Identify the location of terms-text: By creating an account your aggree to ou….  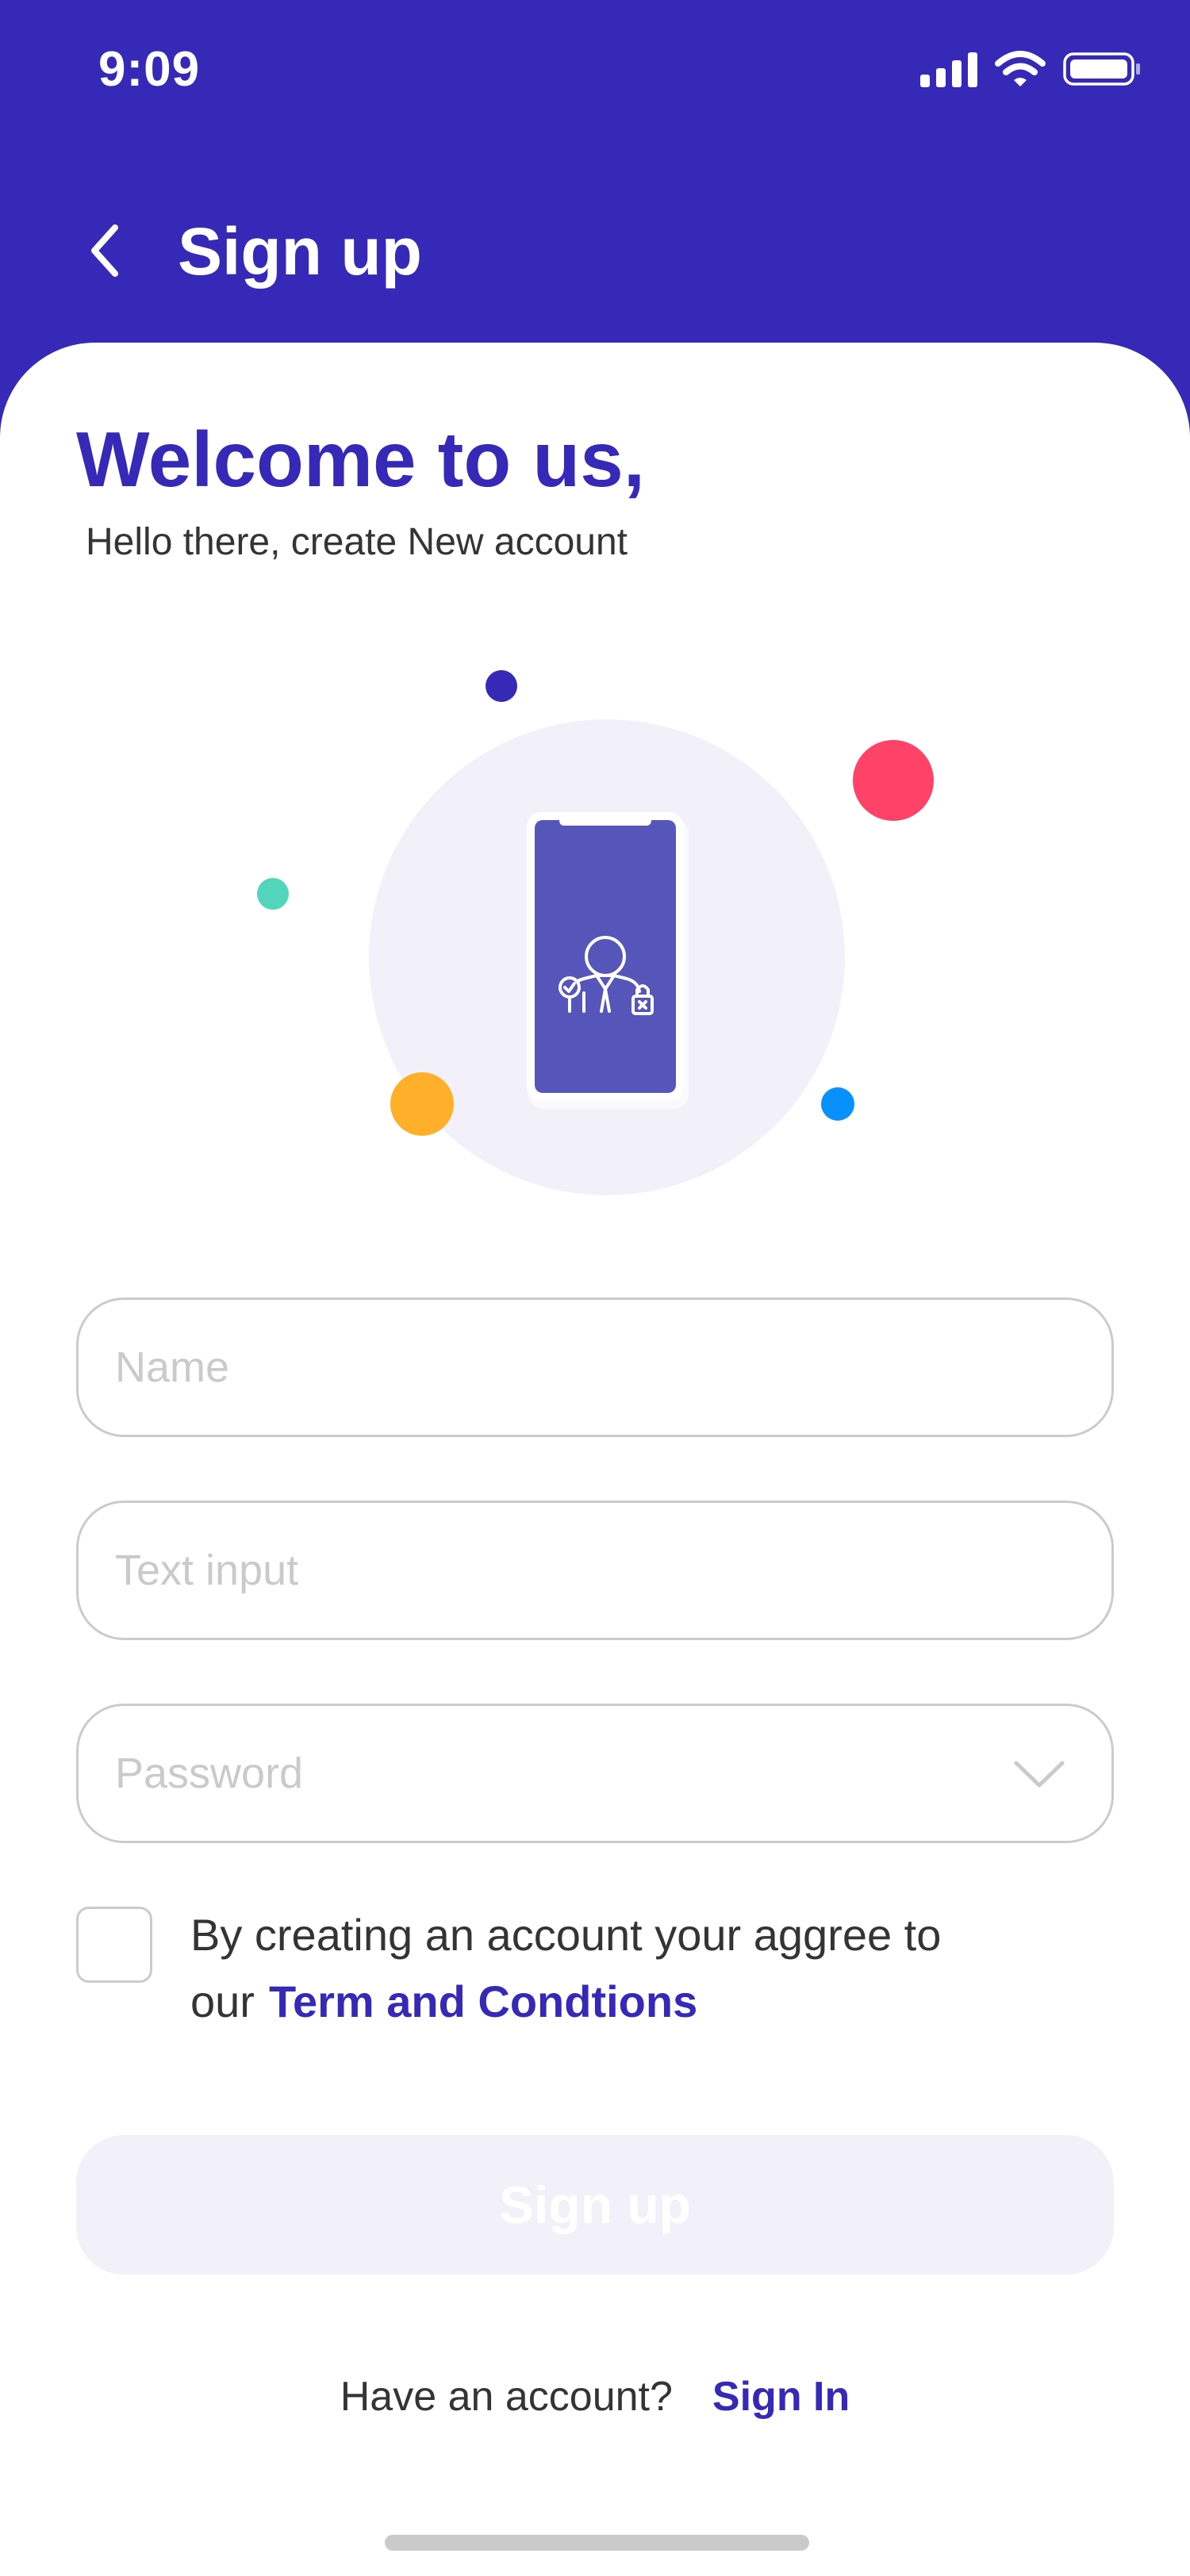
(650, 1969).